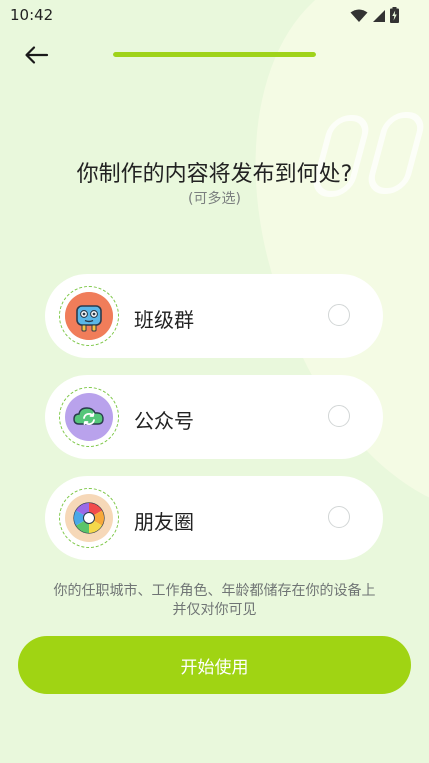 The image size is (429, 763). I want to click on option-label: 朋友圈, so click(164, 522).